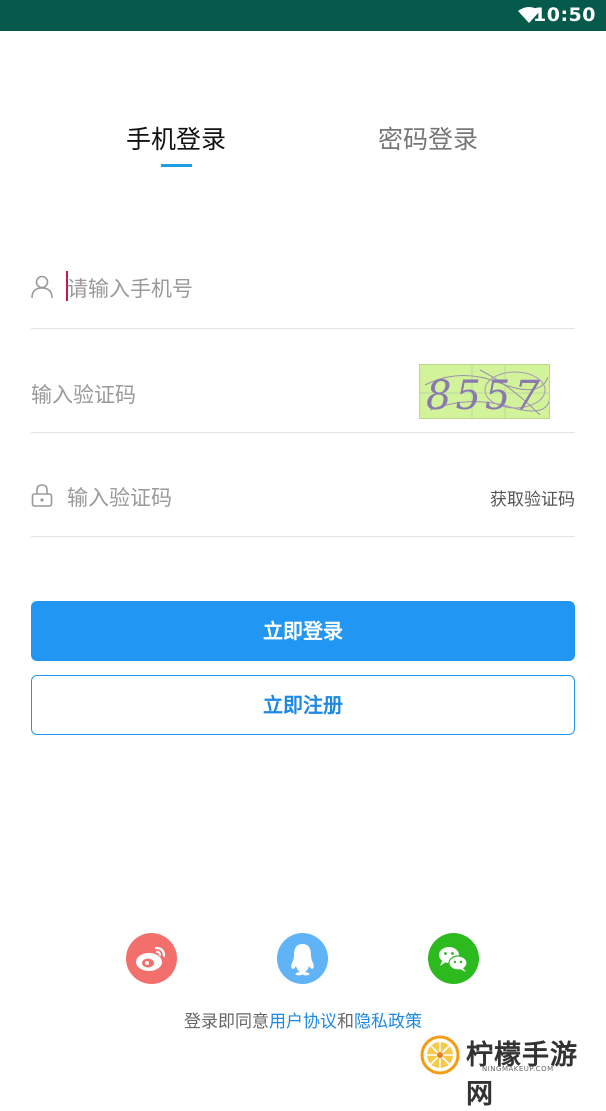 This screenshot has height=1111, width=606. What do you see at coordinates (388, 1022) in the screenshot?
I see `privacy-policy-link: 隐私政策` at bounding box center [388, 1022].